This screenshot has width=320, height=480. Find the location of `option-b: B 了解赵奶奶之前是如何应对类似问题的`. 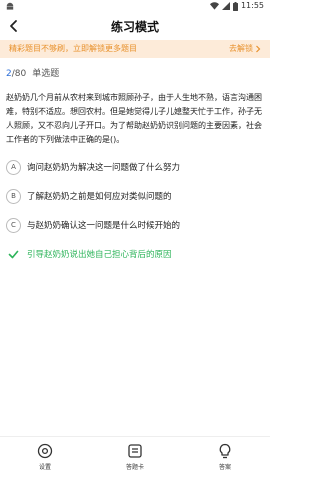

option-b: B 了解赵奶奶之前是如何应对类似问题的 is located at coordinates (135, 196).